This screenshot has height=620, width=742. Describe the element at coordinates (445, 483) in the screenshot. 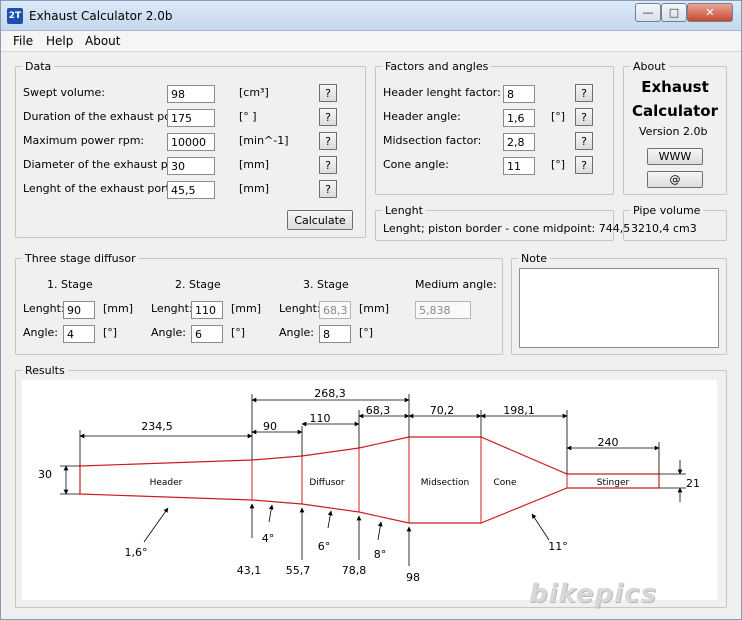

I see `section-midsection-label: Midsection` at that location.